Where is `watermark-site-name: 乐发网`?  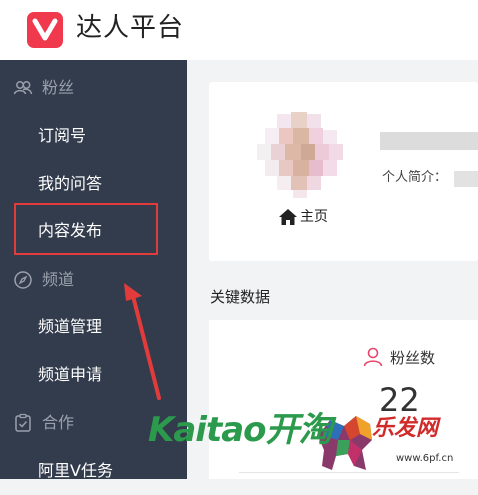
watermark-site-name: 乐发网 is located at coordinates (405, 428).